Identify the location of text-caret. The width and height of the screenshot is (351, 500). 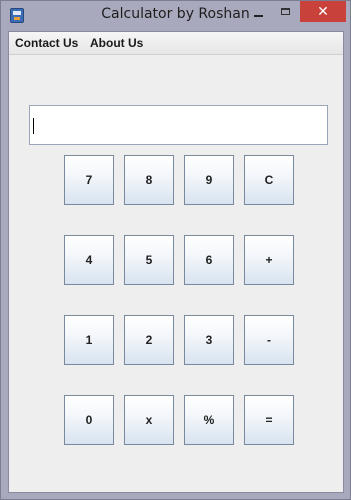
(33, 126).